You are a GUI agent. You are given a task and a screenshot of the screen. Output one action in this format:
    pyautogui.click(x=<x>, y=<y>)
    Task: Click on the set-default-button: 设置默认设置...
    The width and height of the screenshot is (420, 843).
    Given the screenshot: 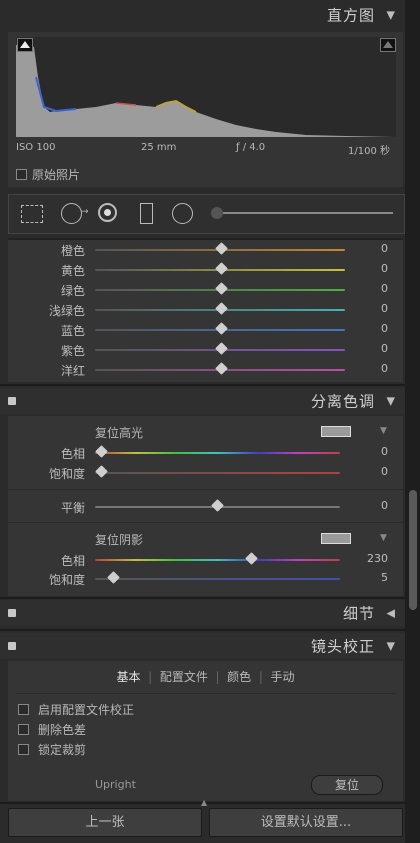 What is the action you would take?
    pyautogui.click(x=306, y=822)
    